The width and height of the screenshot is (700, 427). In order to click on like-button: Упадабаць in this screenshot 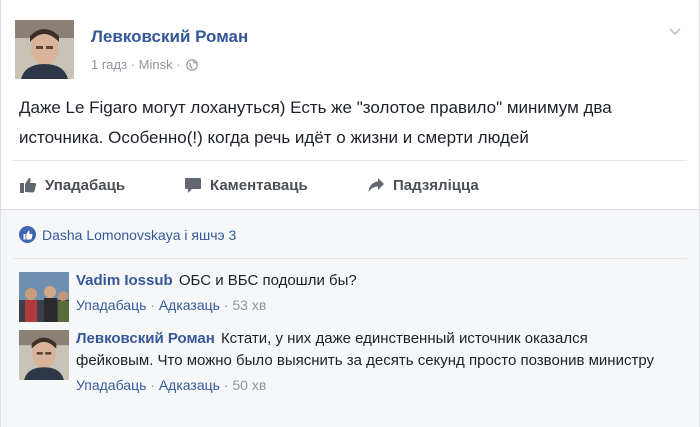, I will do `click(72, 185)`.